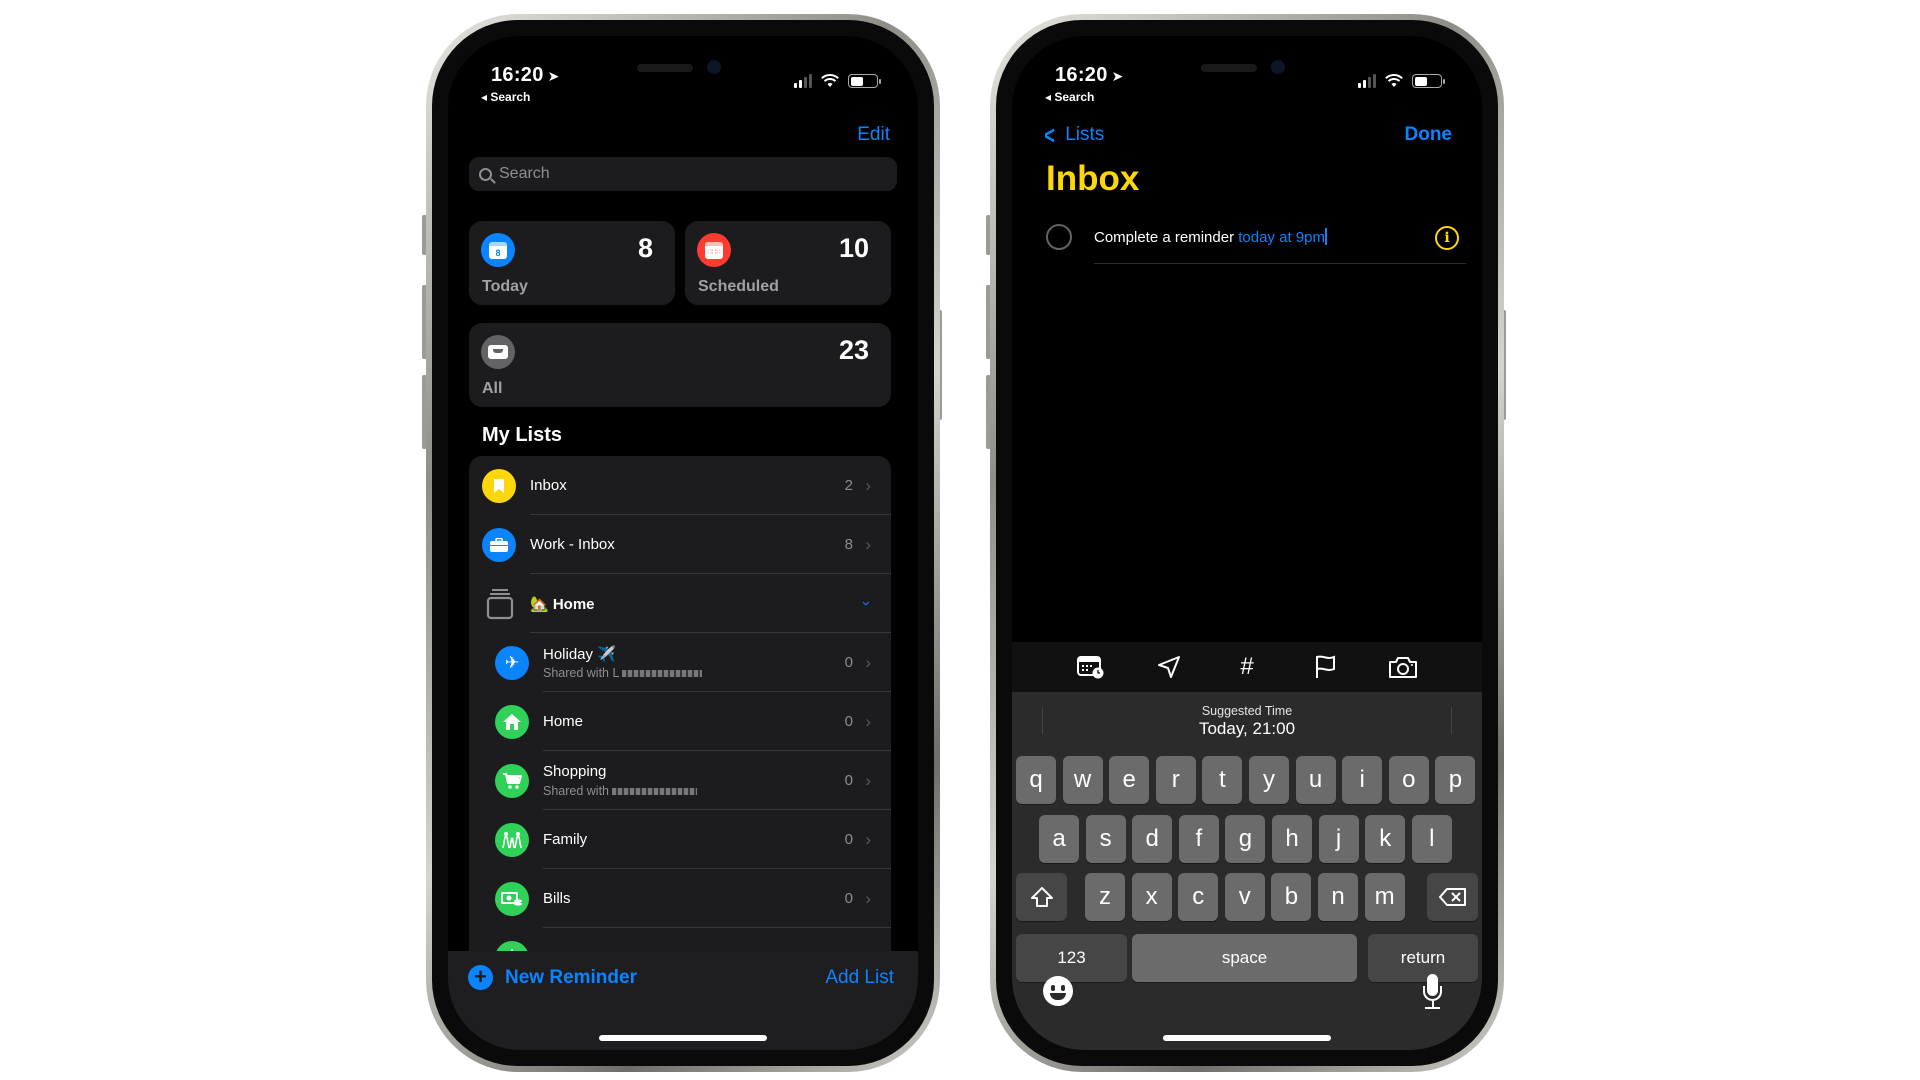 The height and width of the screenshot is (1080, 1920). What do you see at coordinates (848, 544) in the screenshot?
I see `list-count: 8` at bounding box center [848, 544].